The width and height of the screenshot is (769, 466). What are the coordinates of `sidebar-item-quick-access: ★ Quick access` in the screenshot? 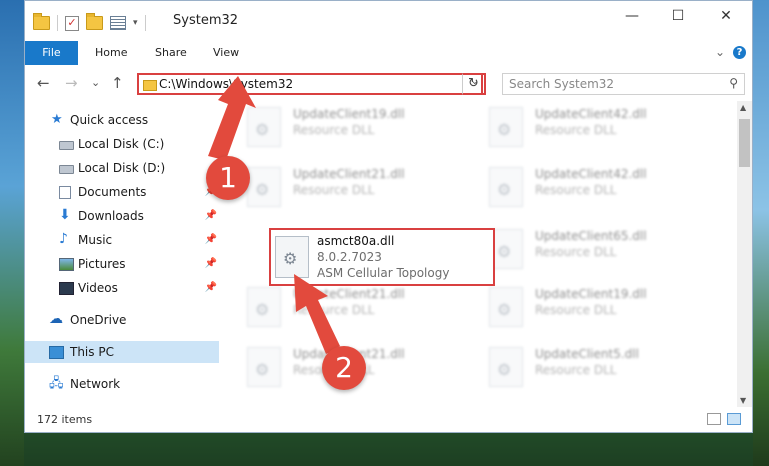 It's located at (122, 120).